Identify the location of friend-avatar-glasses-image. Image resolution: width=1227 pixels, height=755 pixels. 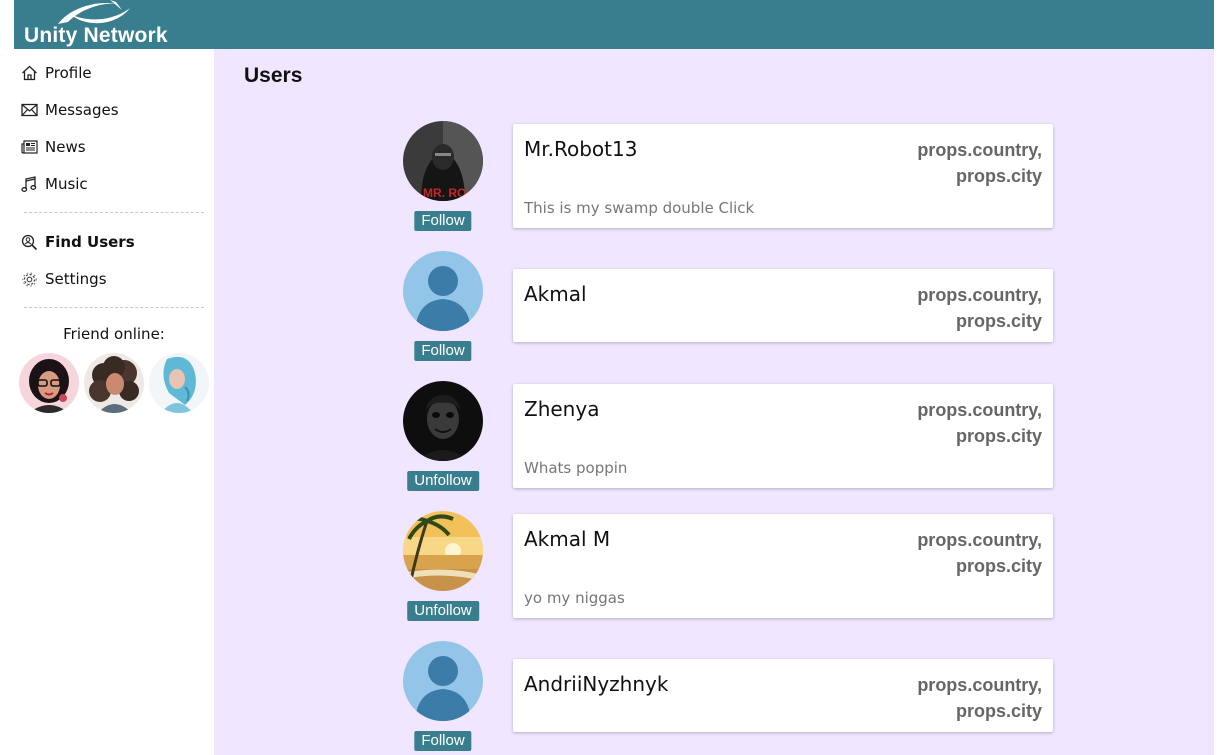
(49, 383).